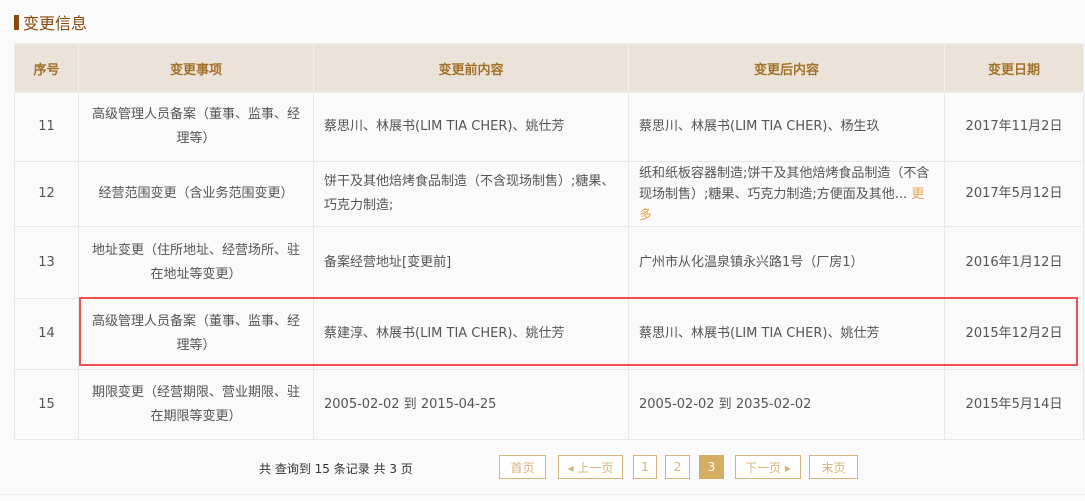 Image resolution: width=1085 pixels, height=501 pixels. Describe the element at coordinates (471, 334) in the screenshot. I see `cell-before: 蔡建淳、林展书(LIM TIA CHER)、姚仕芳` at that location.